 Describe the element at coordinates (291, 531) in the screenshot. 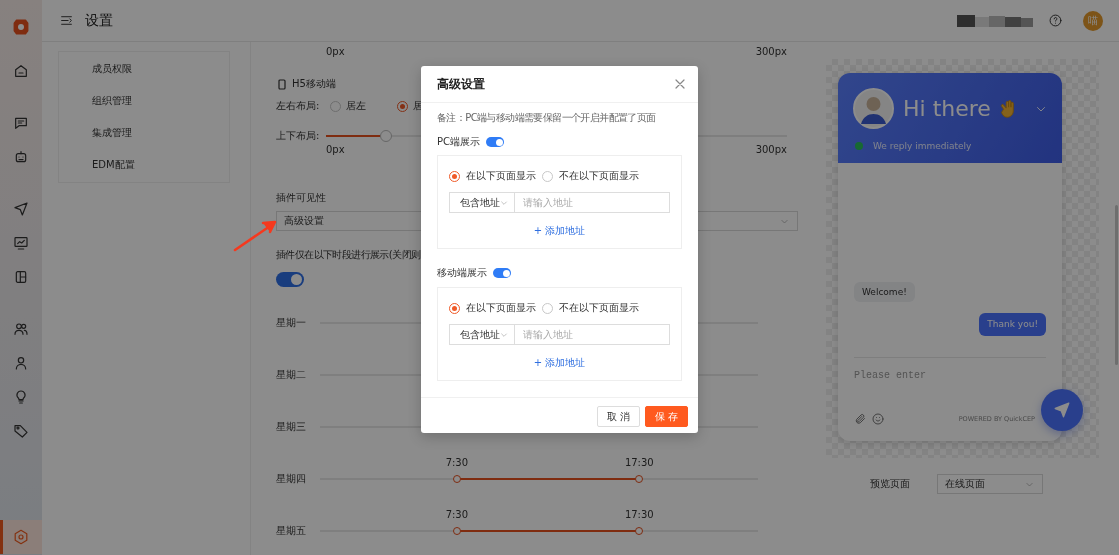

I see `day-label: 星期五` at that location.